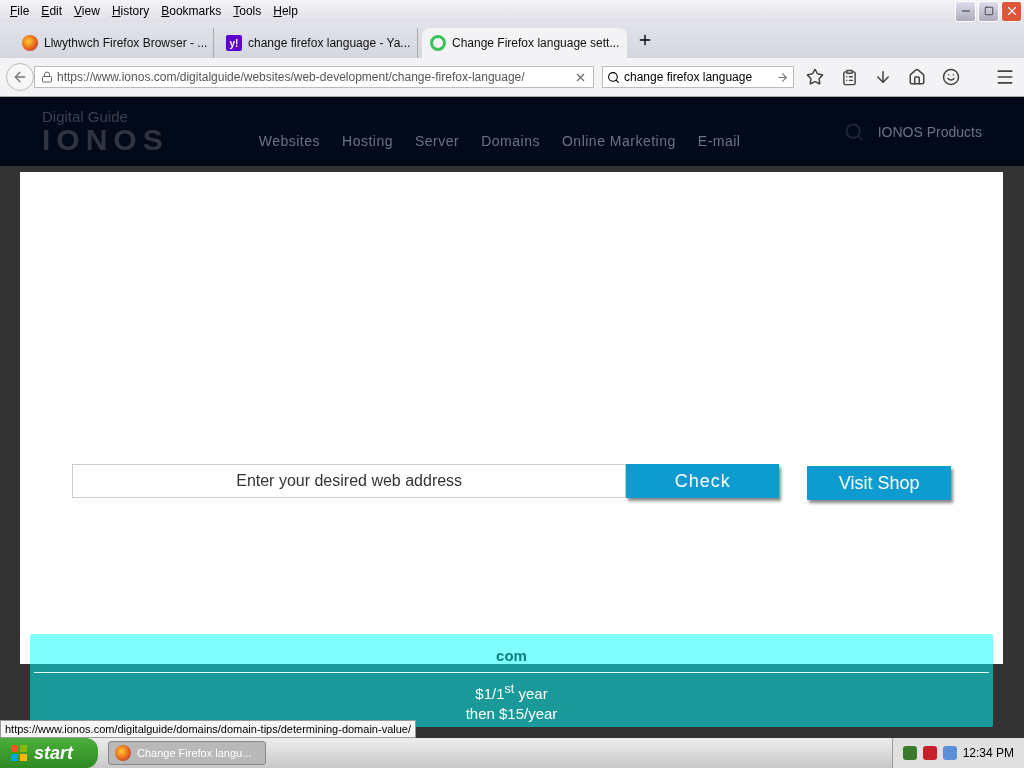  What do you see at coordinates (20, 77) in the screenshot?
I see `back-button` at bounding box center [20, 77].